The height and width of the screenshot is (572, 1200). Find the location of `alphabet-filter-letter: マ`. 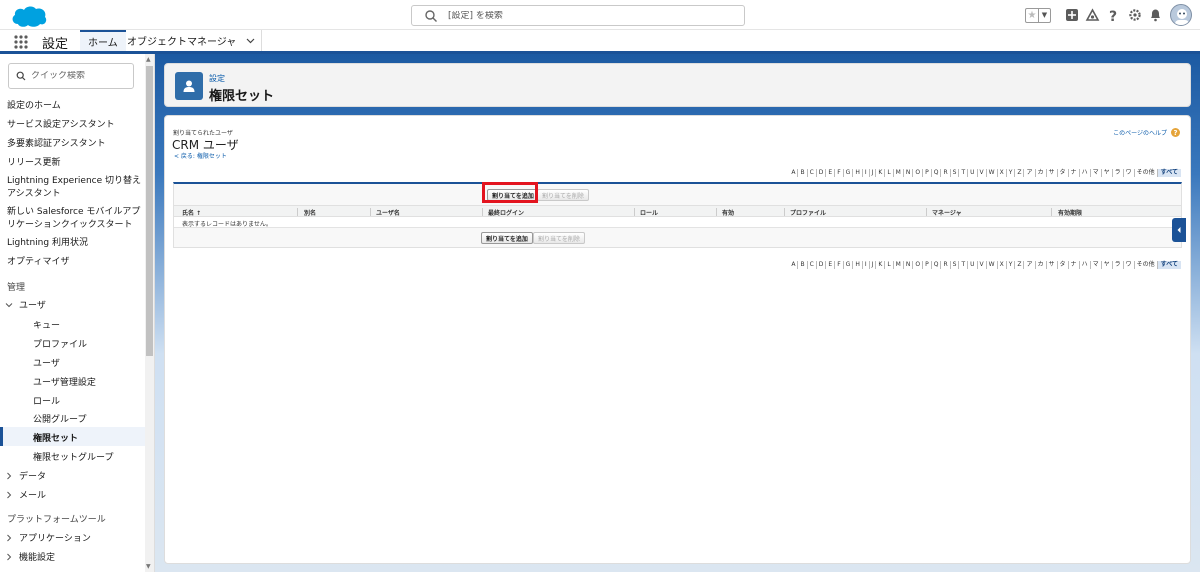

alphabet-filter-letter: マ is located at coordinates (1096, 173).